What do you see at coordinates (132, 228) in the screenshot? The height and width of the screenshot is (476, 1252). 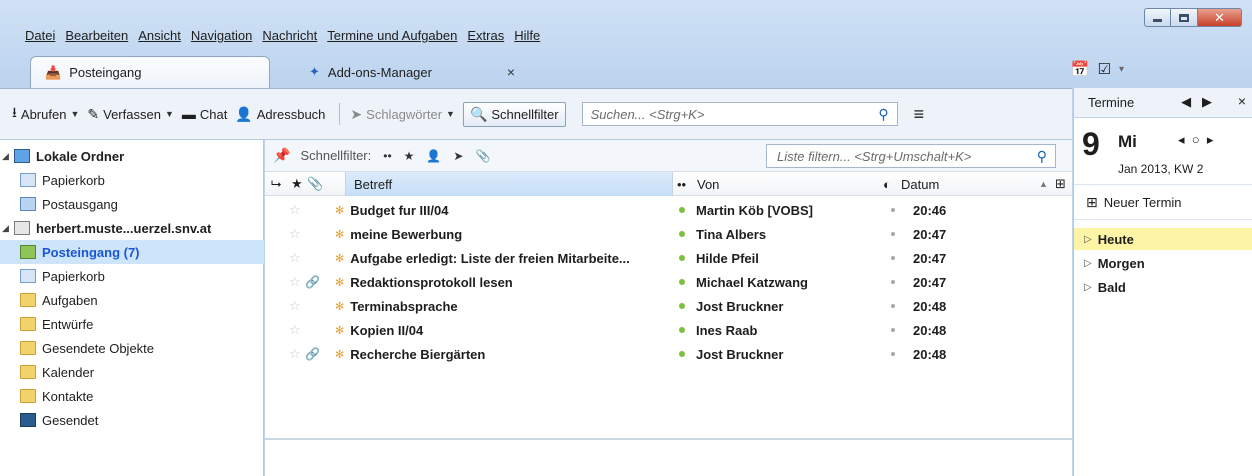 I see `folder-item-account: ◢ herbert.muste...uerzel.snv.at` at bounding box center [132, 228].